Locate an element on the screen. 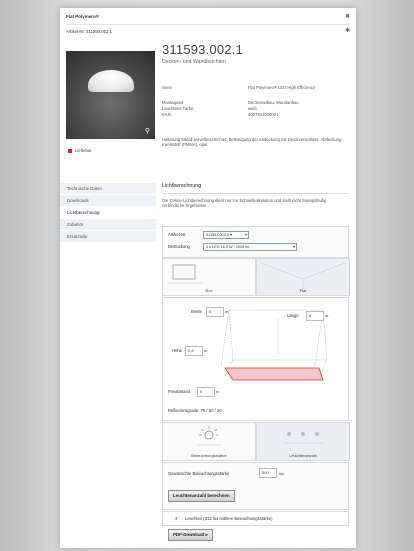 The width and height of the screenshot is (414, 551). width-label: Breite is located at coordinates (196, 311).